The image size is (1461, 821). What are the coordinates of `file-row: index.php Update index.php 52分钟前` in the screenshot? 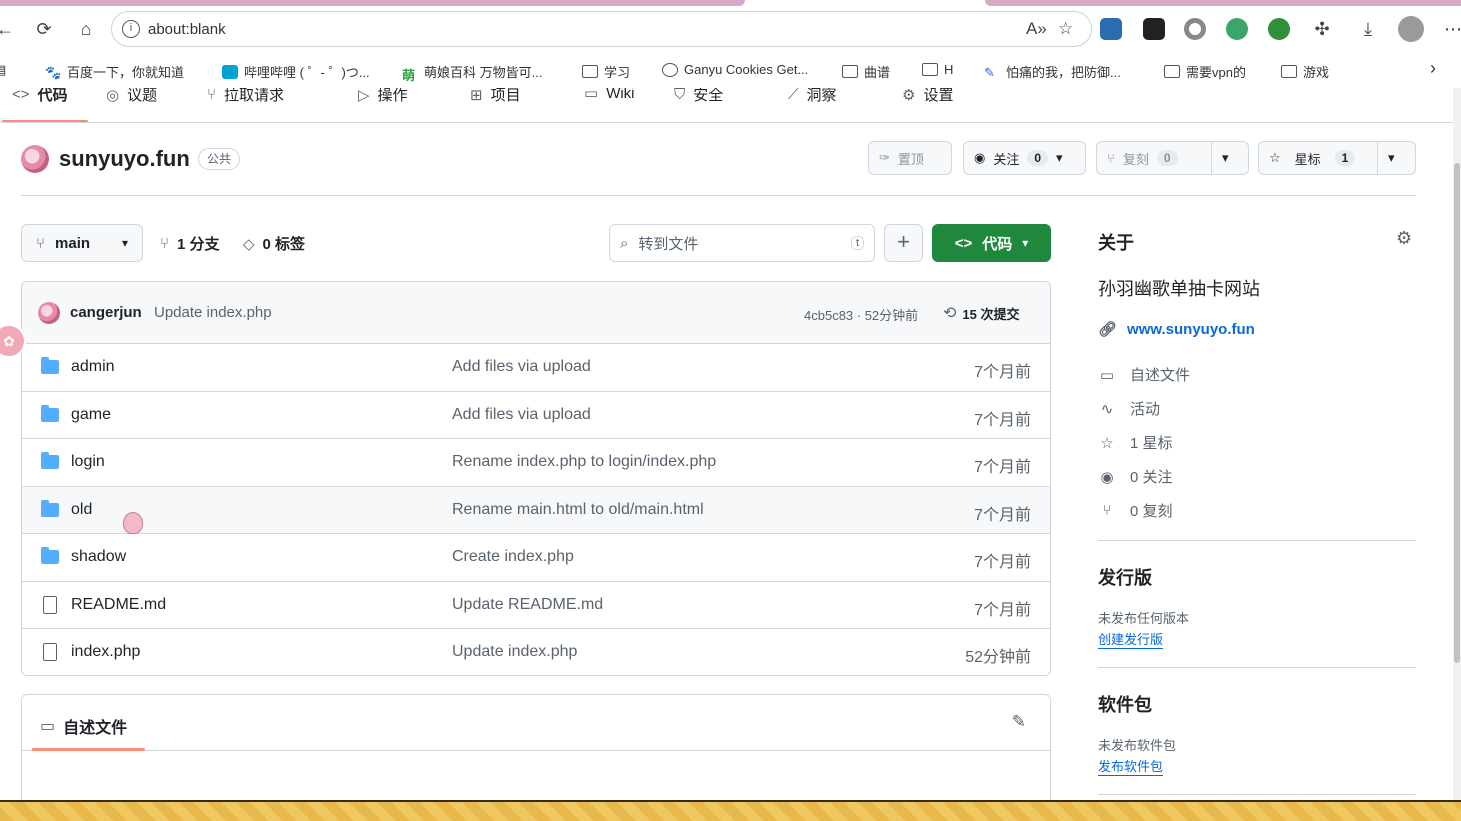 It's located at (536, 652).